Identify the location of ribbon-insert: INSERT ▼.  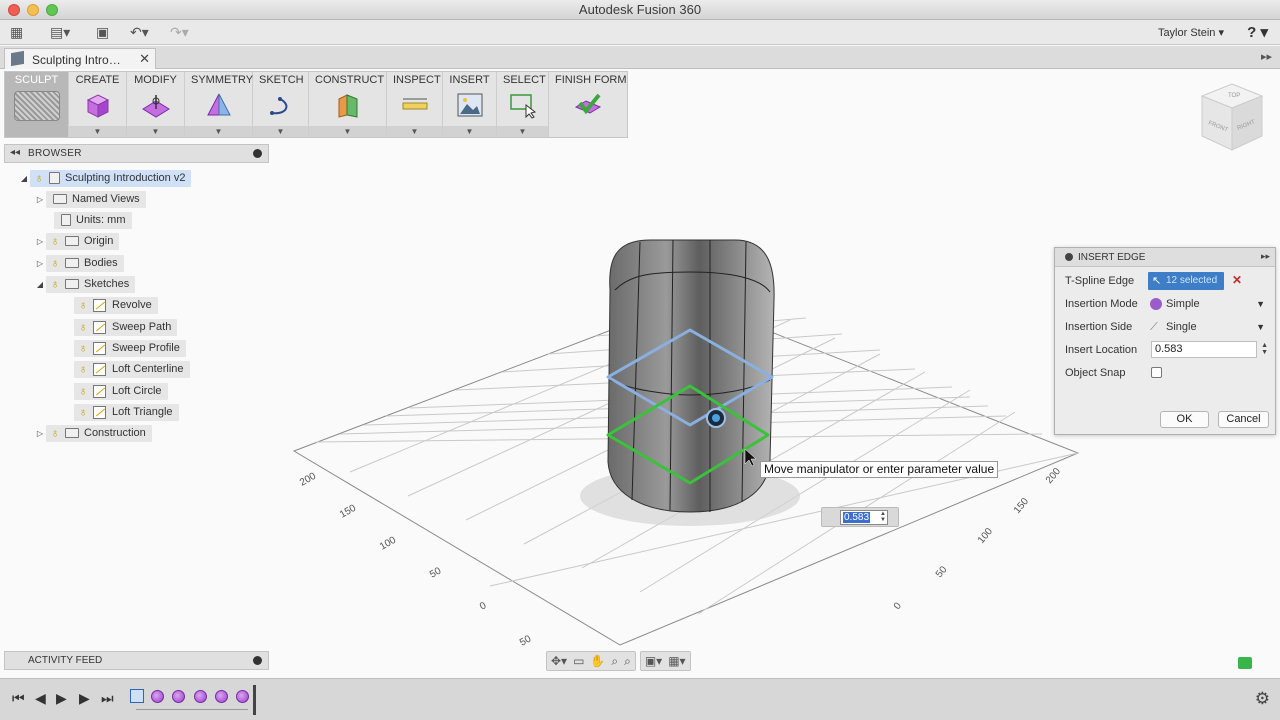
(470, 104).